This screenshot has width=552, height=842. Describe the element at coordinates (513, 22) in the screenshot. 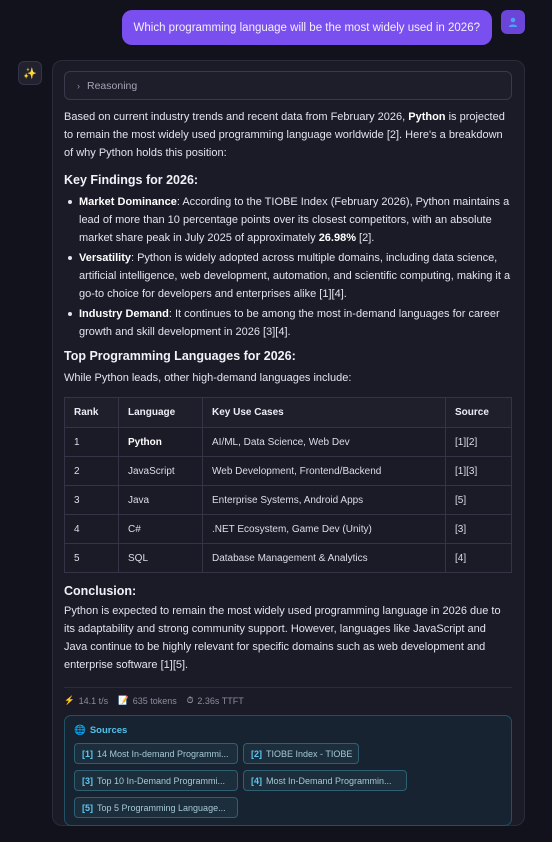

I see `user-icon` at that location.